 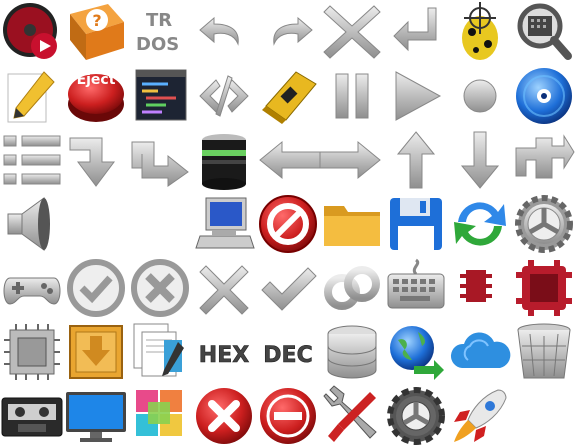 What do you see at coordinates (96, 288) in the screenshot?
I see `check-circle-icon` at bounding box center [96, 288].